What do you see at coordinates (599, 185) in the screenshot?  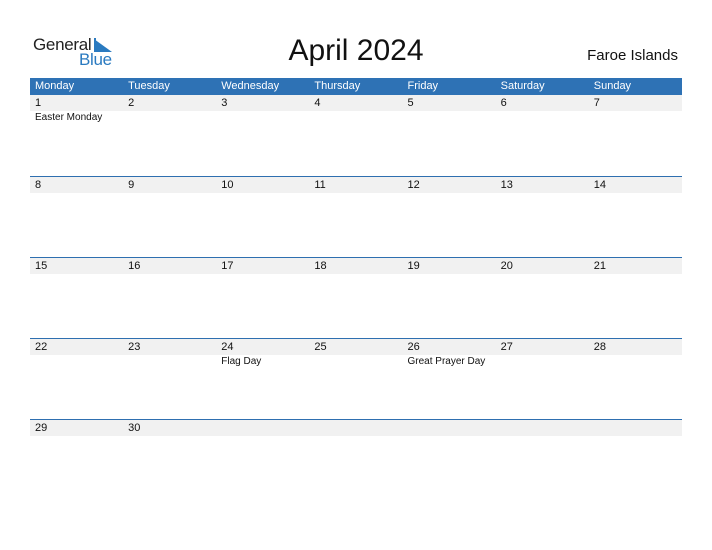 I see `day-number: 14` at bounding box center [599, 185].